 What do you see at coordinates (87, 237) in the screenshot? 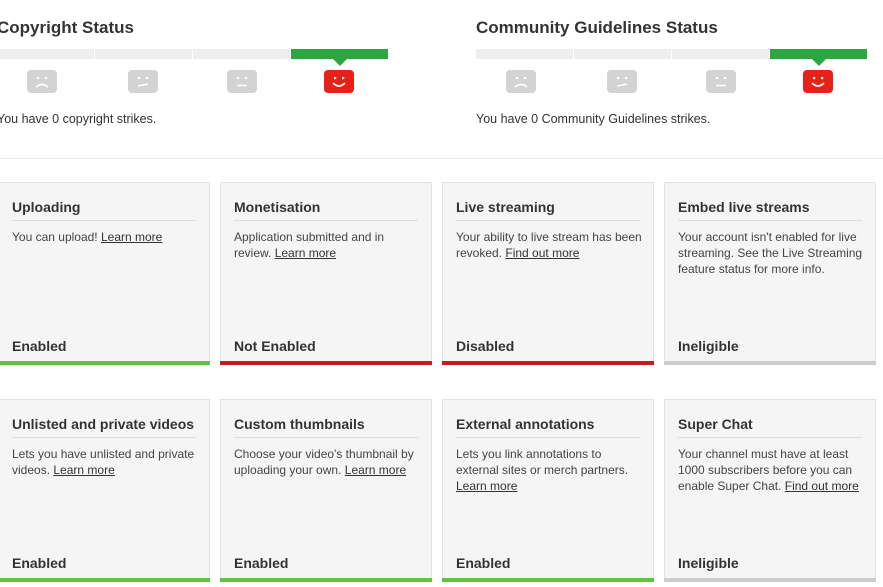
I see `feature-description: You can upload! Learn more` at bounding box center [87, 237].